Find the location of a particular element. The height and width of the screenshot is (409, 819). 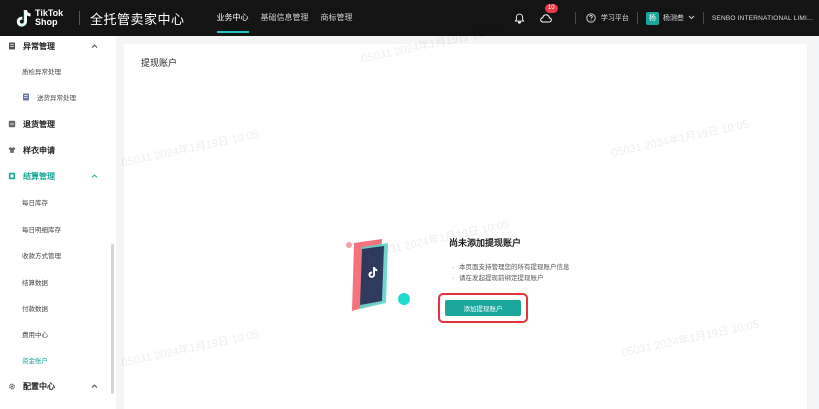

avatar: 杨 is located at coordinates (652, 18).